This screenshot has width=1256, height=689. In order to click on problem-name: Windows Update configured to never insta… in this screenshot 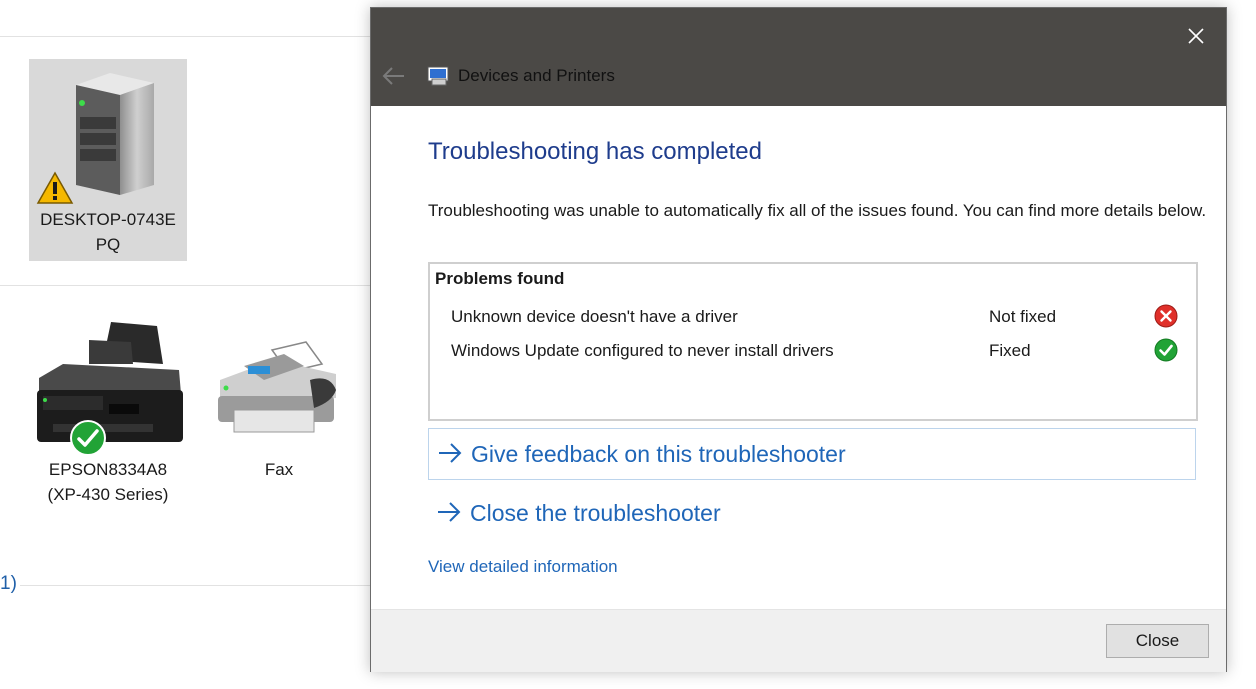, I will do `click(642, 350)`.